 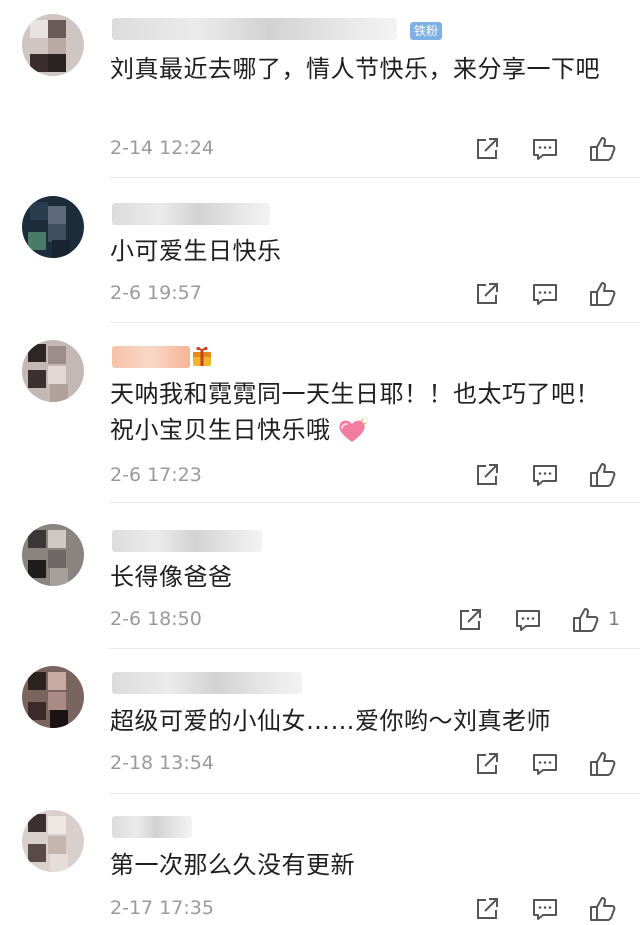 I want to click on comment-time: 2-18 13:54, so click(x=162, y=763).